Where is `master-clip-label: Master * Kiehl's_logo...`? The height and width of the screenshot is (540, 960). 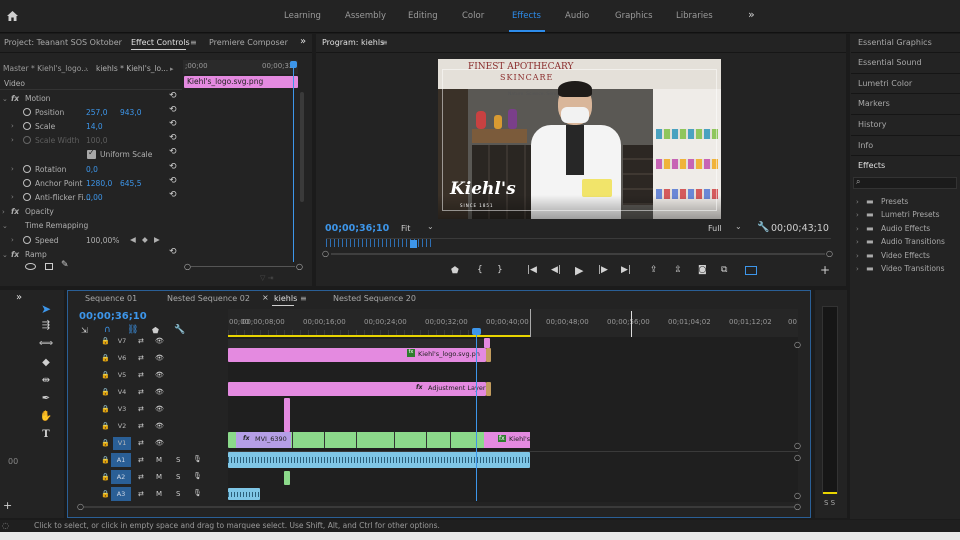 master-clip-label: Master * Kiehl's_logo... is located at coordinates (45, 68).